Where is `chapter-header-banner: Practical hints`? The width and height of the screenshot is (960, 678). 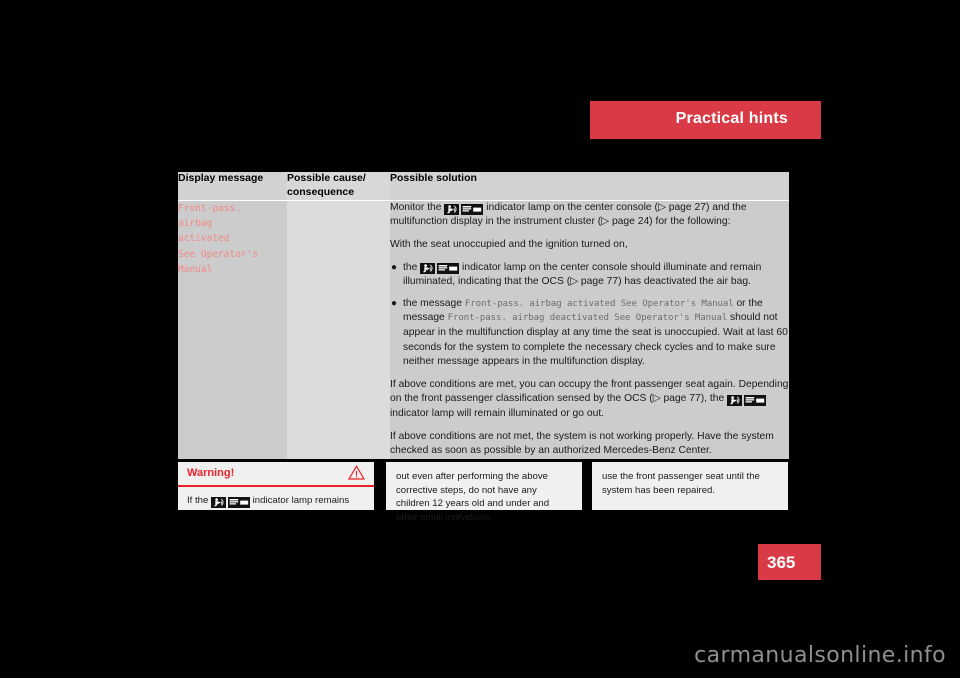 chapter-header-banner: Practical hints is located at coordinates (705, 120).